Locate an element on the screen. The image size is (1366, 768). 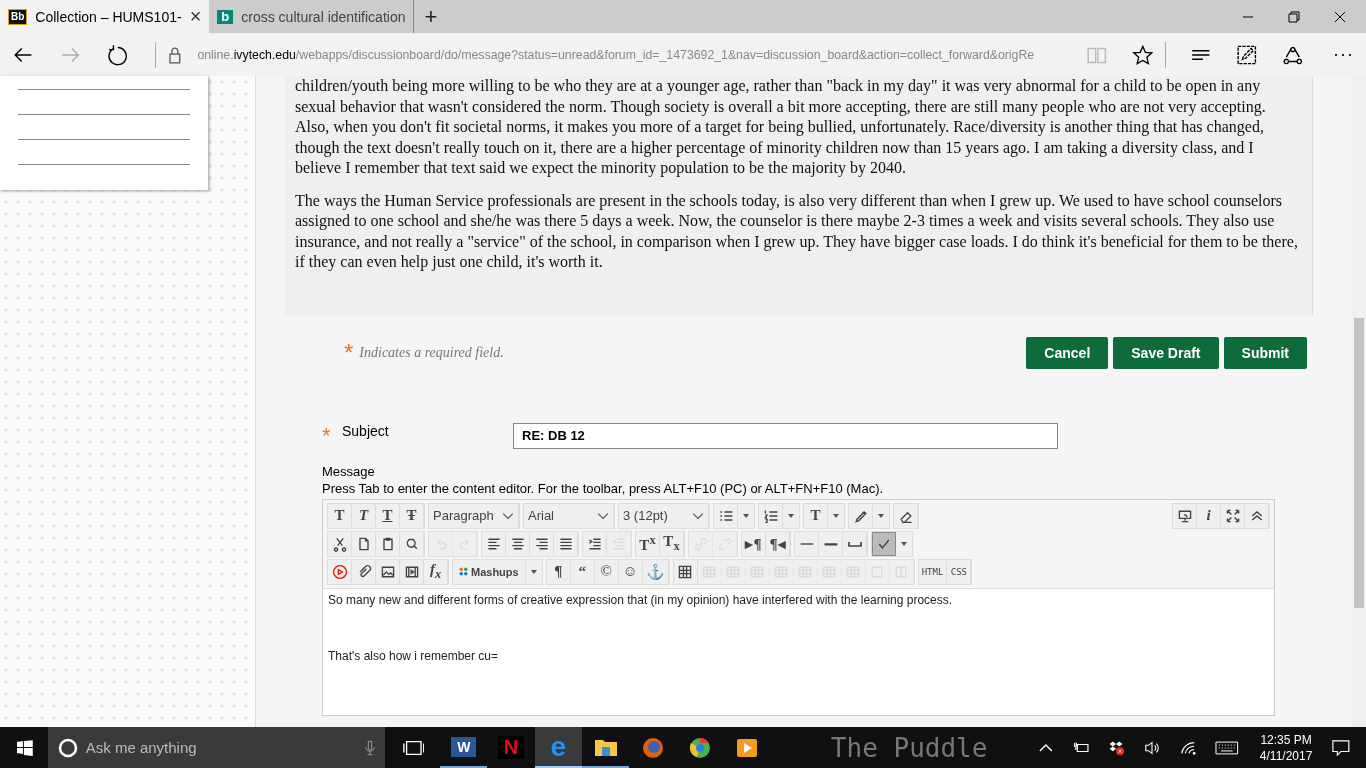
toolbar-button: T$^{x}$ is located at coordinates (648, 543).